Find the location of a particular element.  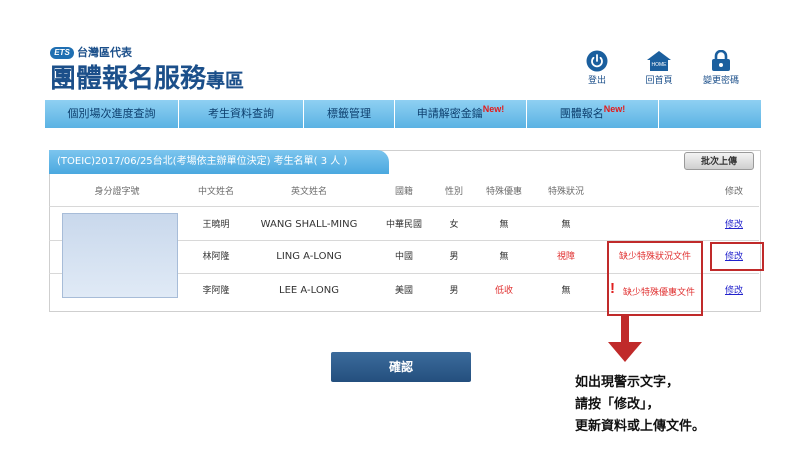

col-header-gender: 性別 is located at coordinates (454, 192).